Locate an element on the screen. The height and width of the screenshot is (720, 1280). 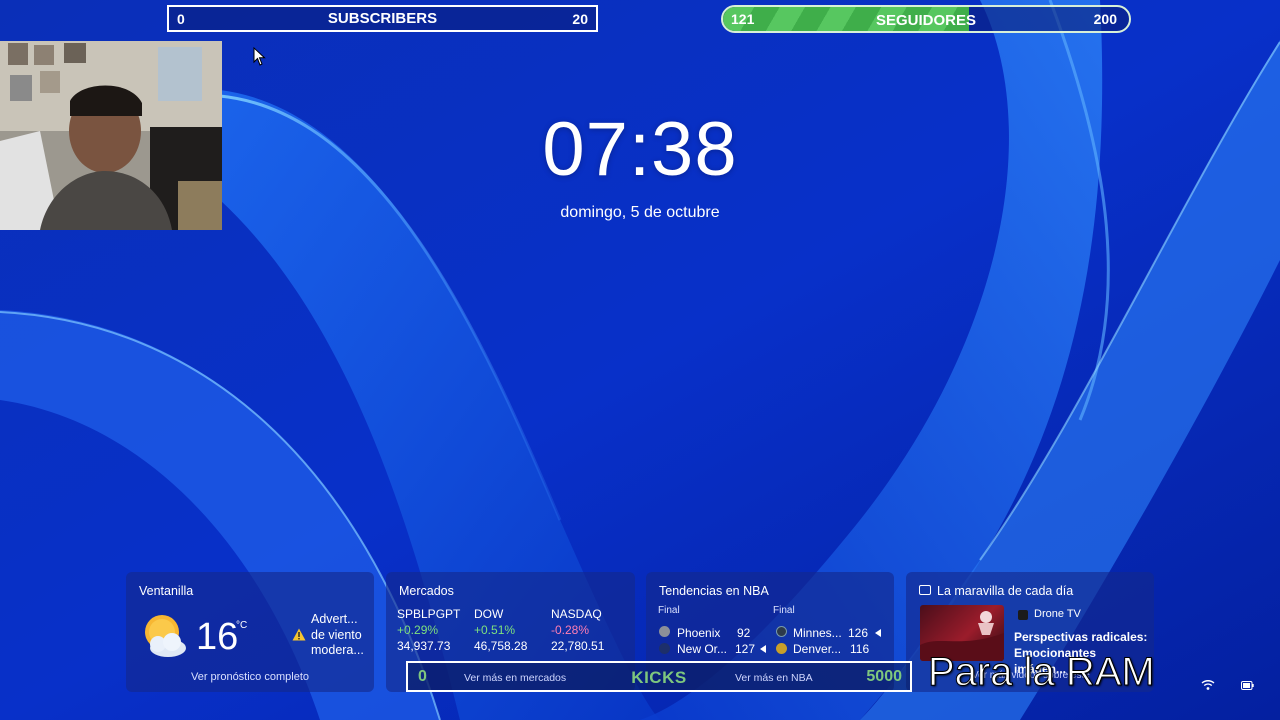
market-name: SPBLPGPT is located at coordinates (429, 614).